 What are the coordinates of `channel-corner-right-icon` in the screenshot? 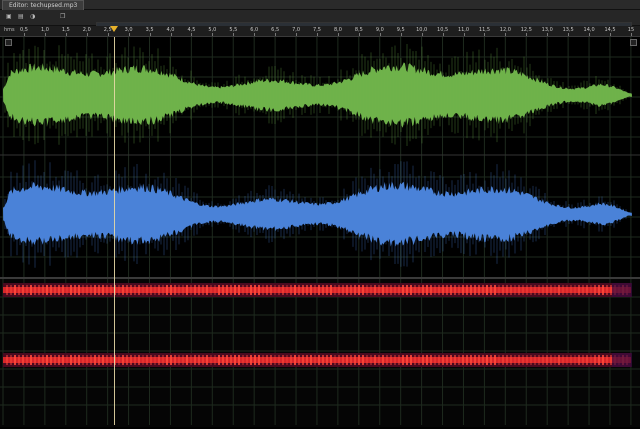 It's located at (633, 42).